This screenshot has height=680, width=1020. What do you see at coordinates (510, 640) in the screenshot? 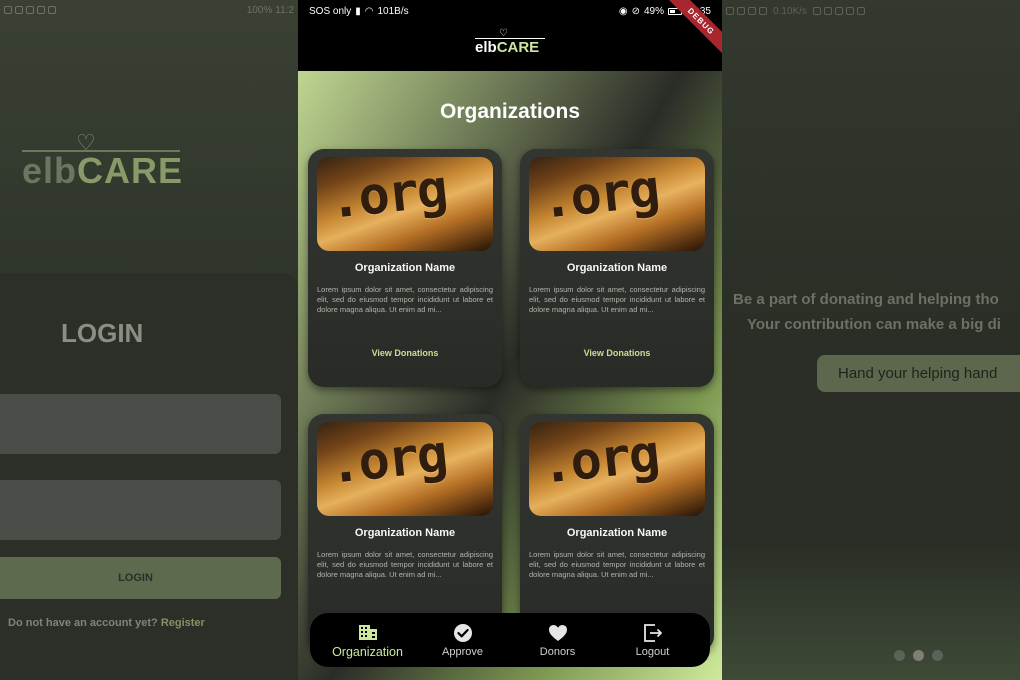
I see `bottom-navigation: Organization Approve Donors Logout` at bounding box center [510, 640].